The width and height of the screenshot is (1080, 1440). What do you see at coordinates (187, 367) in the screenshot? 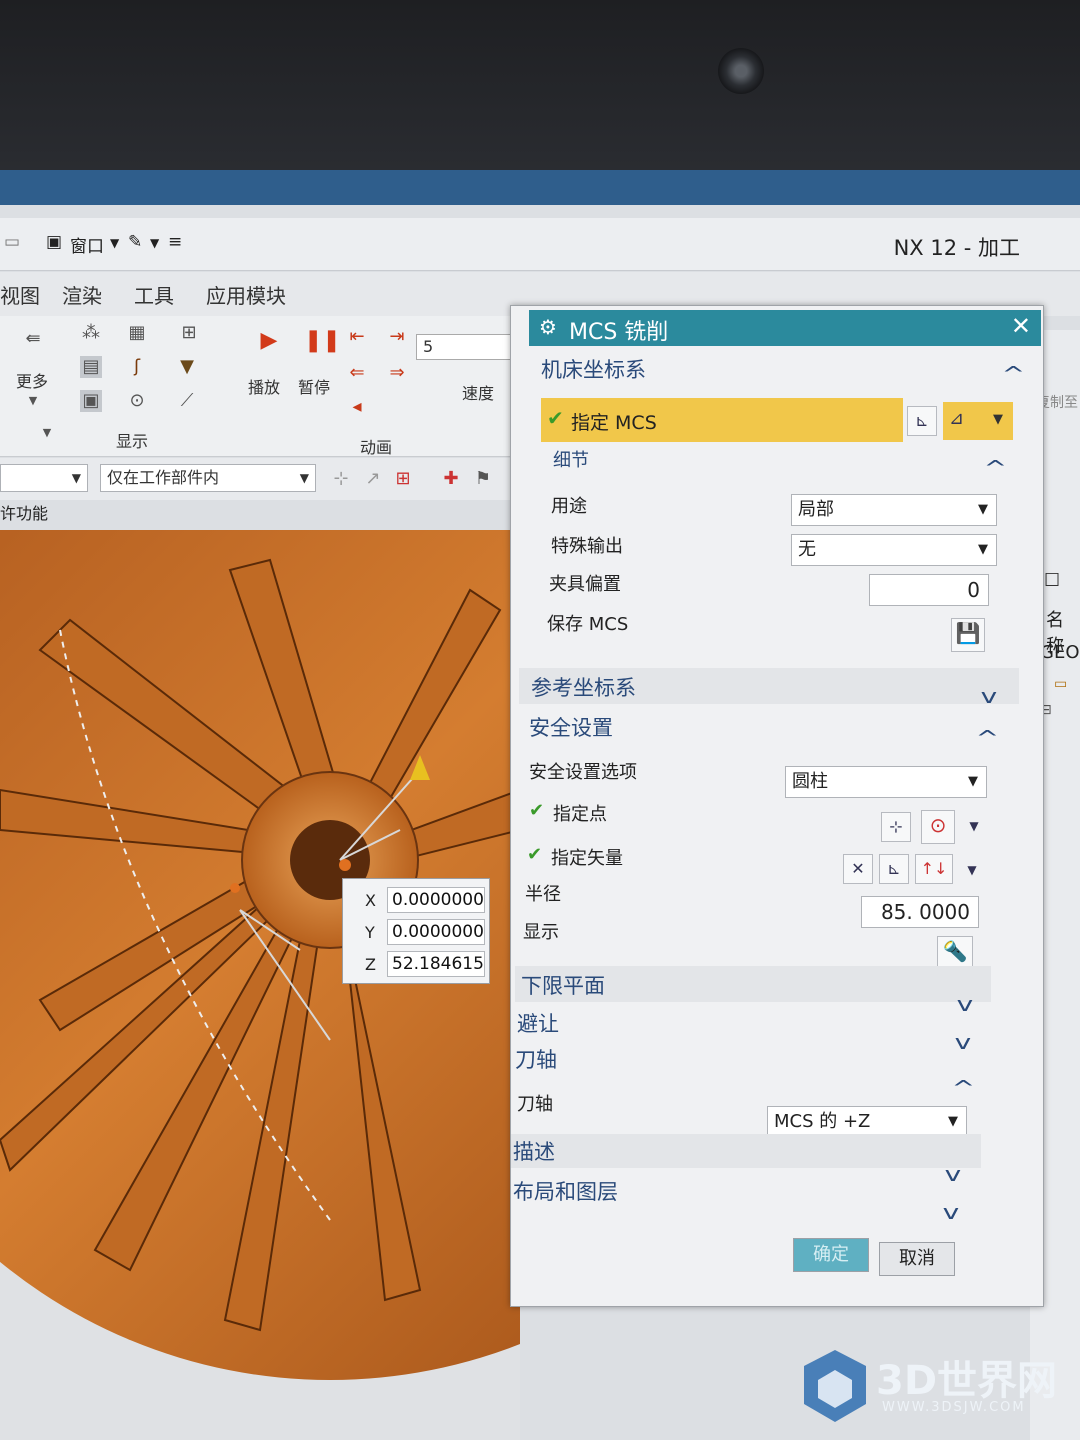
I see `tool-icon: ▼` at bounding box center [187, 367].